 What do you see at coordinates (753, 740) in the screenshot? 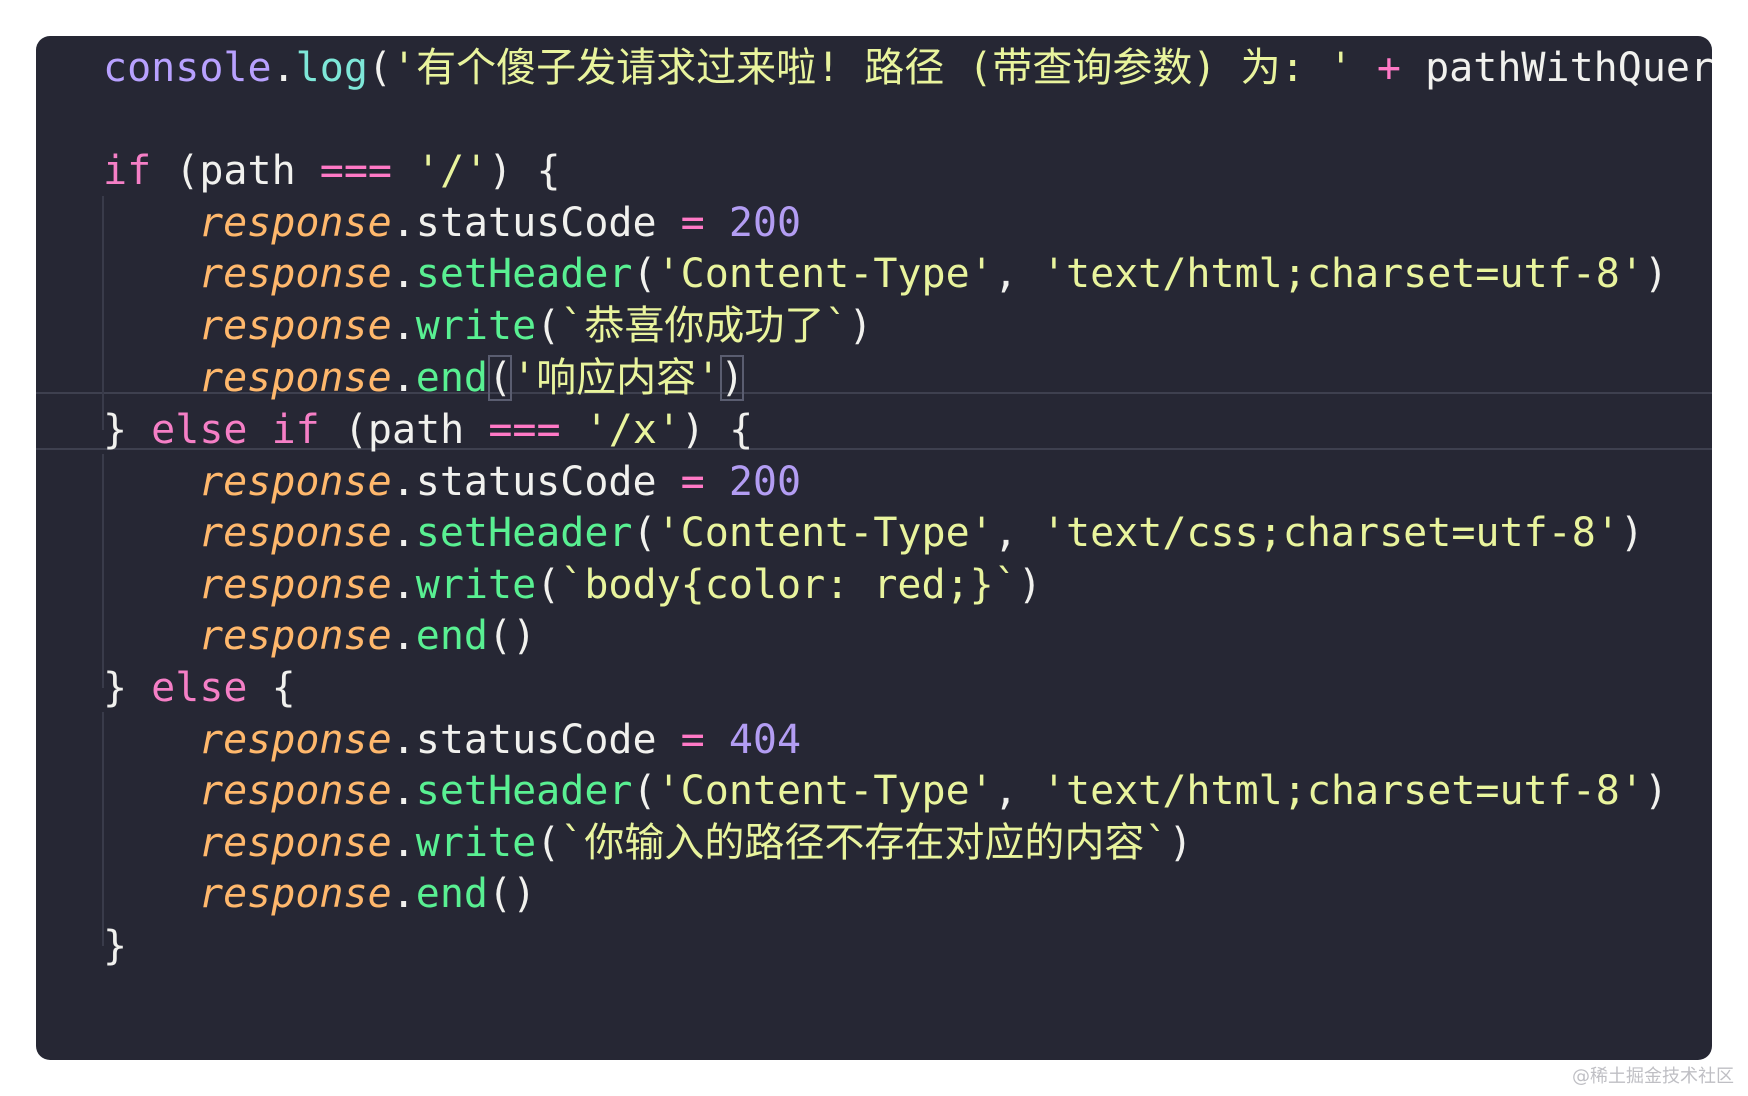
I see `token-number: 404` at bounding box center [753, 740].